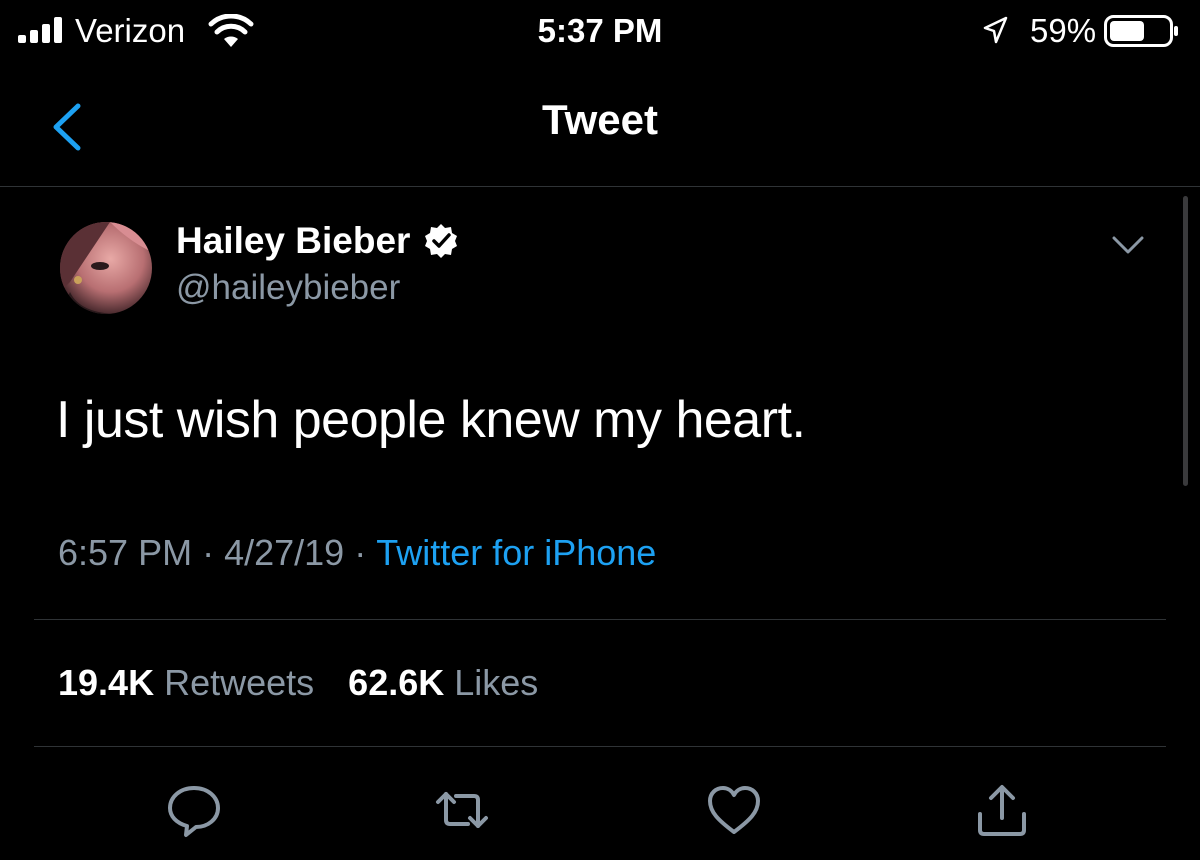 The height and width of the screenshot is (860, 1200). I want to click on retweets-count: 19.4K, so click(106, 682).